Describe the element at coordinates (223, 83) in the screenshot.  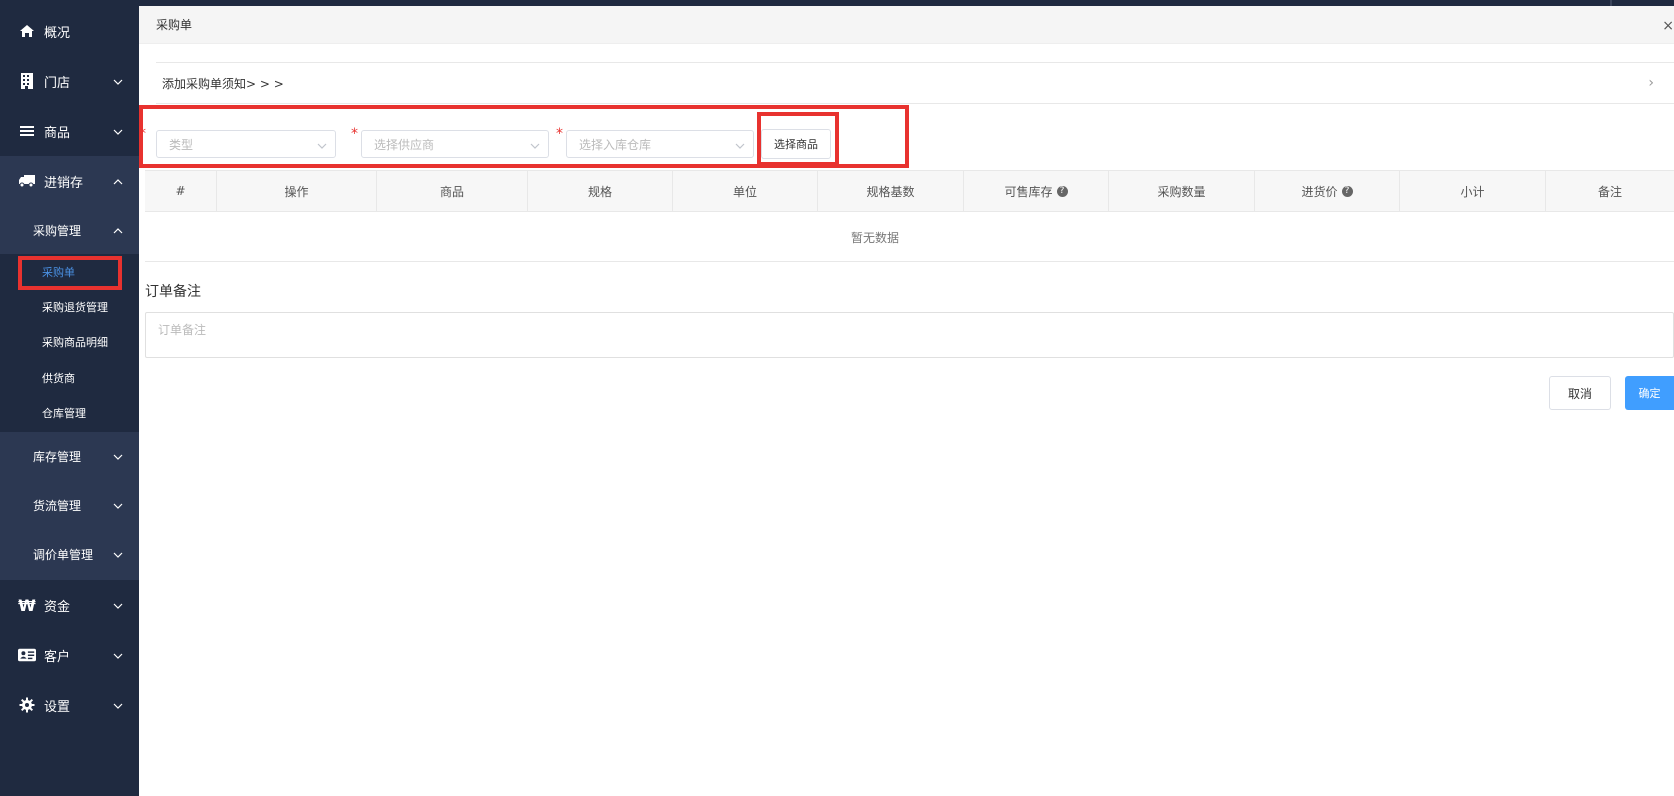
I see `notice-text: 添加采购单须知> > >` at that location.